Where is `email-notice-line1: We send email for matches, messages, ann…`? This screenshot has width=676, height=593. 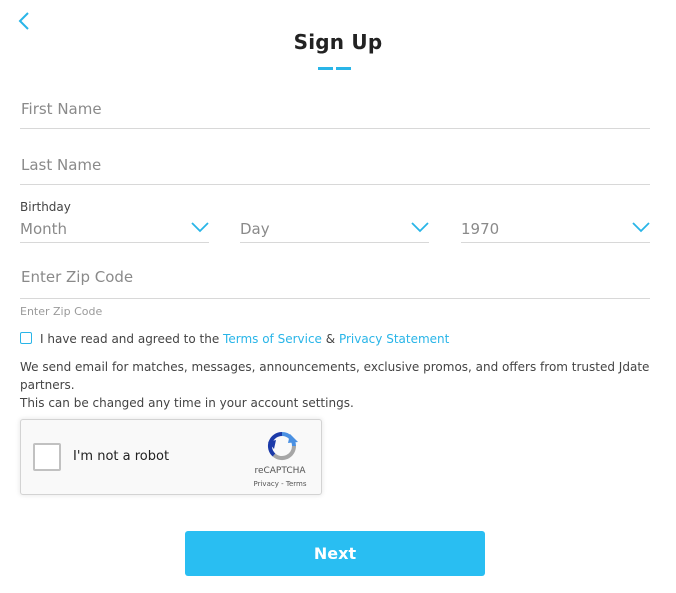 email-notice-line1: We send email for matches, messages, ann… is located at coordinates (335, 376).